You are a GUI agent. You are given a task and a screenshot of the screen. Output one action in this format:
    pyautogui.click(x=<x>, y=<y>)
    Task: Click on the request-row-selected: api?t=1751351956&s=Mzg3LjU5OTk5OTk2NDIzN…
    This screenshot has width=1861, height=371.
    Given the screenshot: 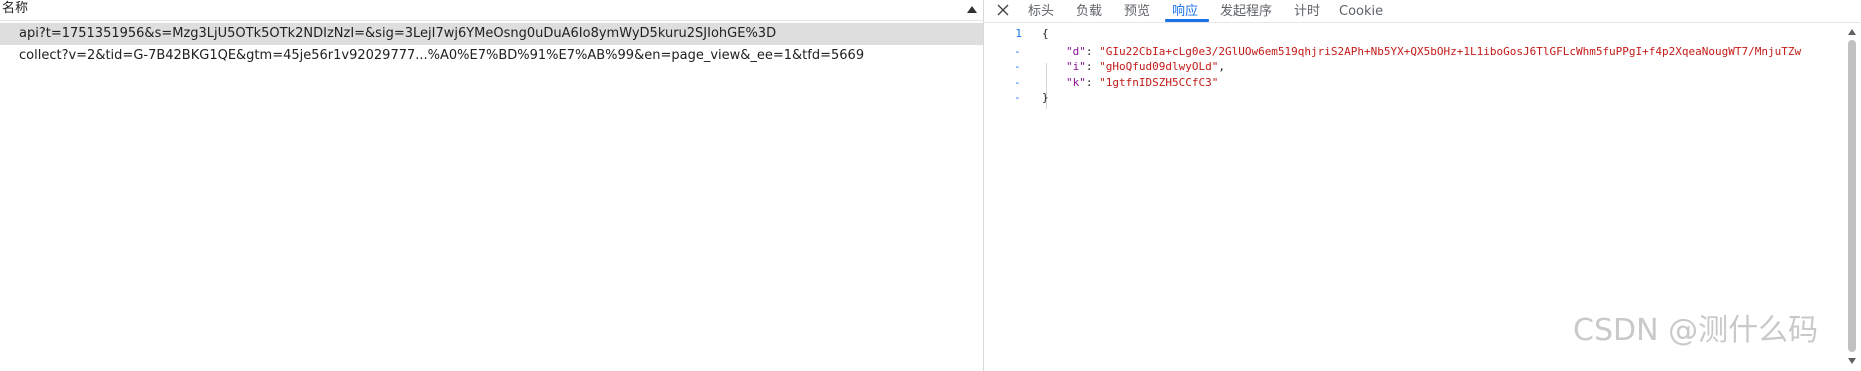 What is the action you would take?
    pyautogui.click(x=491, y=34)
    